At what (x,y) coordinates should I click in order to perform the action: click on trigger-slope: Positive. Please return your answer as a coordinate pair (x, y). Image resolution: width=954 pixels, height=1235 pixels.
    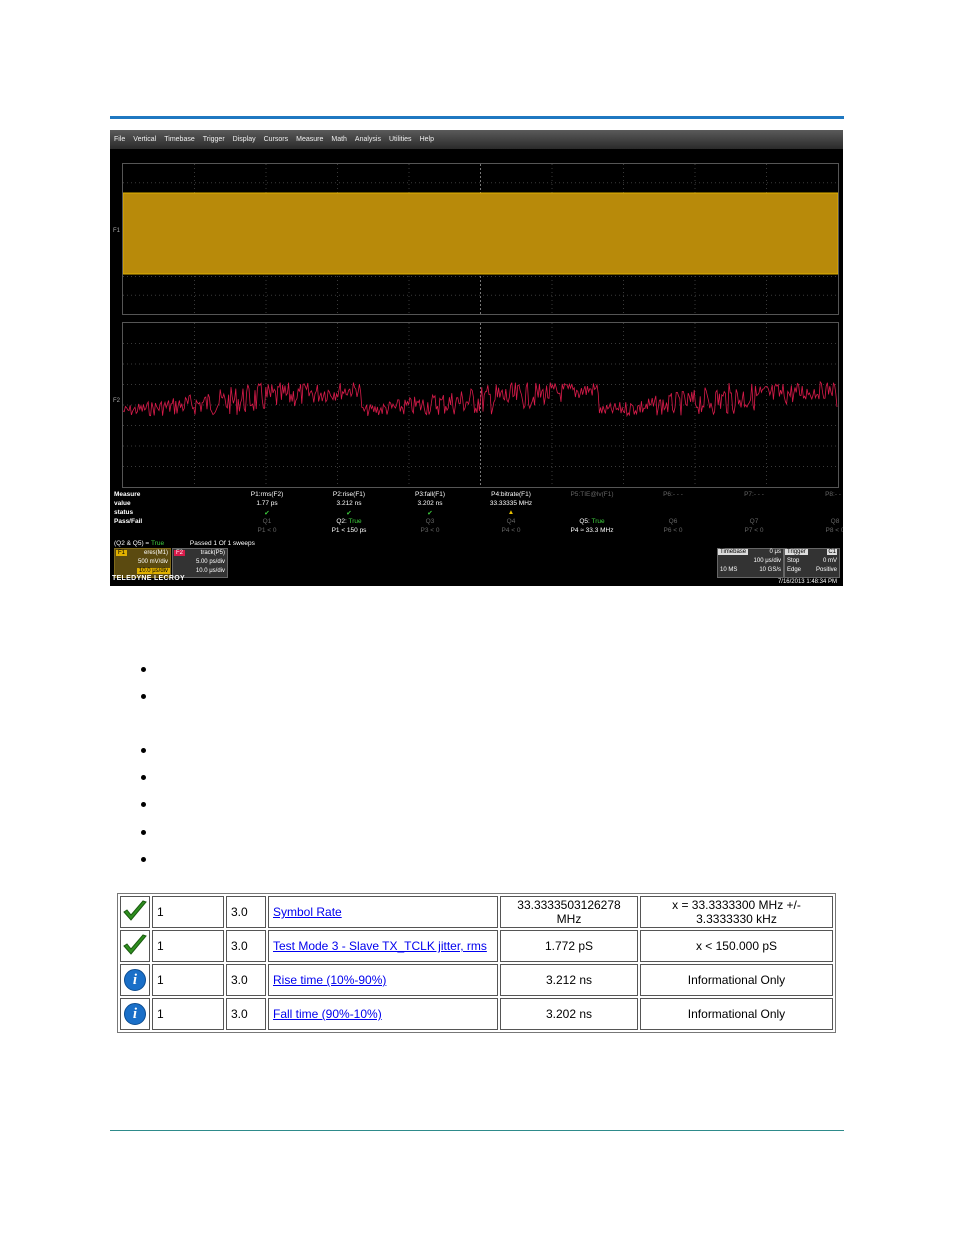
    Looking at the image, I should click on (826, 570).